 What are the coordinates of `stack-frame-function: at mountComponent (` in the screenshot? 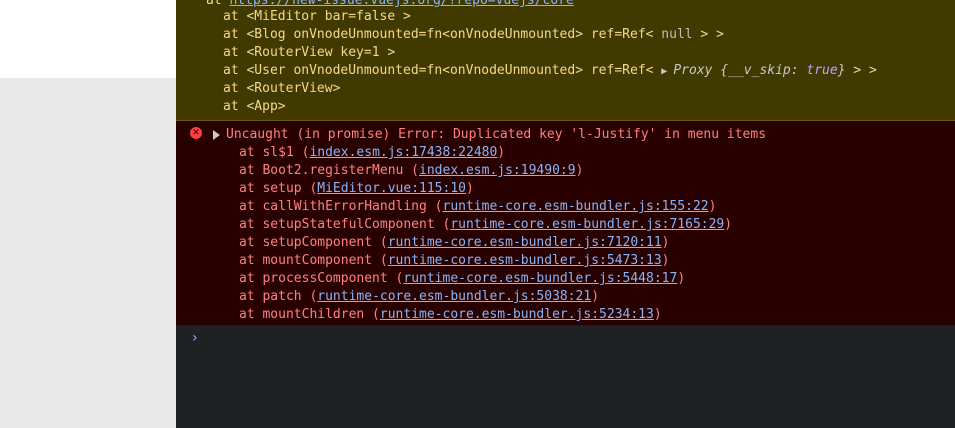 It's located at (313, 260).